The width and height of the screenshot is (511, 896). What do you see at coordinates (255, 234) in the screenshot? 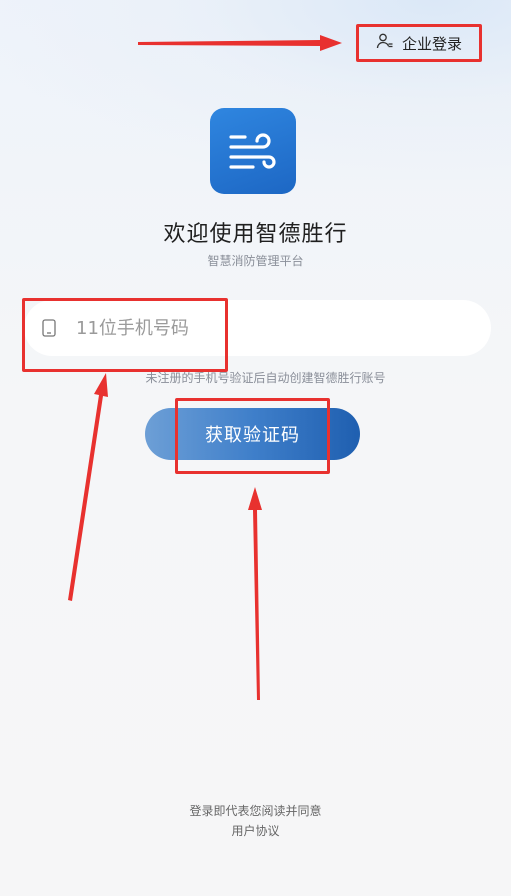
I see `welcome-title: 欢迎使用智德胜行` at bounding box center [255, 234].